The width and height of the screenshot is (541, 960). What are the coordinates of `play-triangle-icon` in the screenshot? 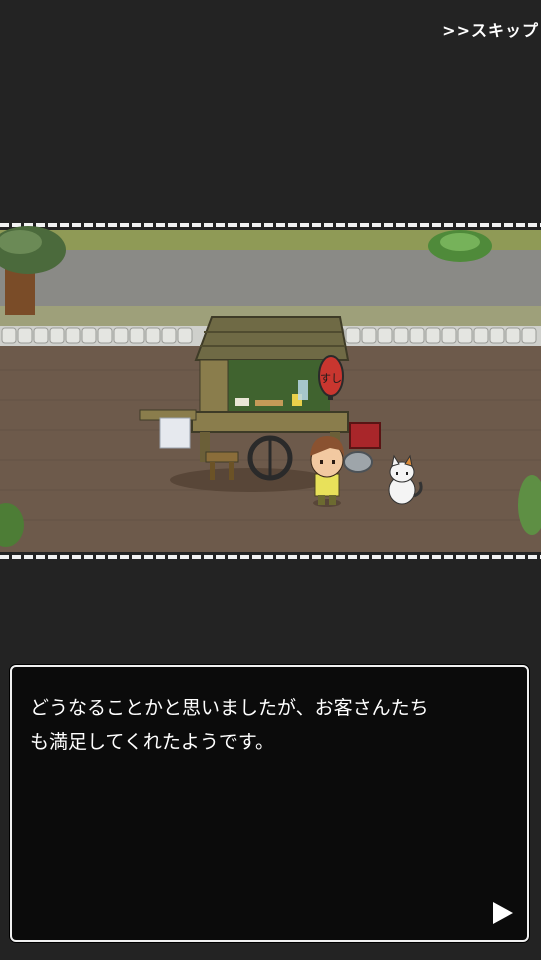 It's located at (503, 913).